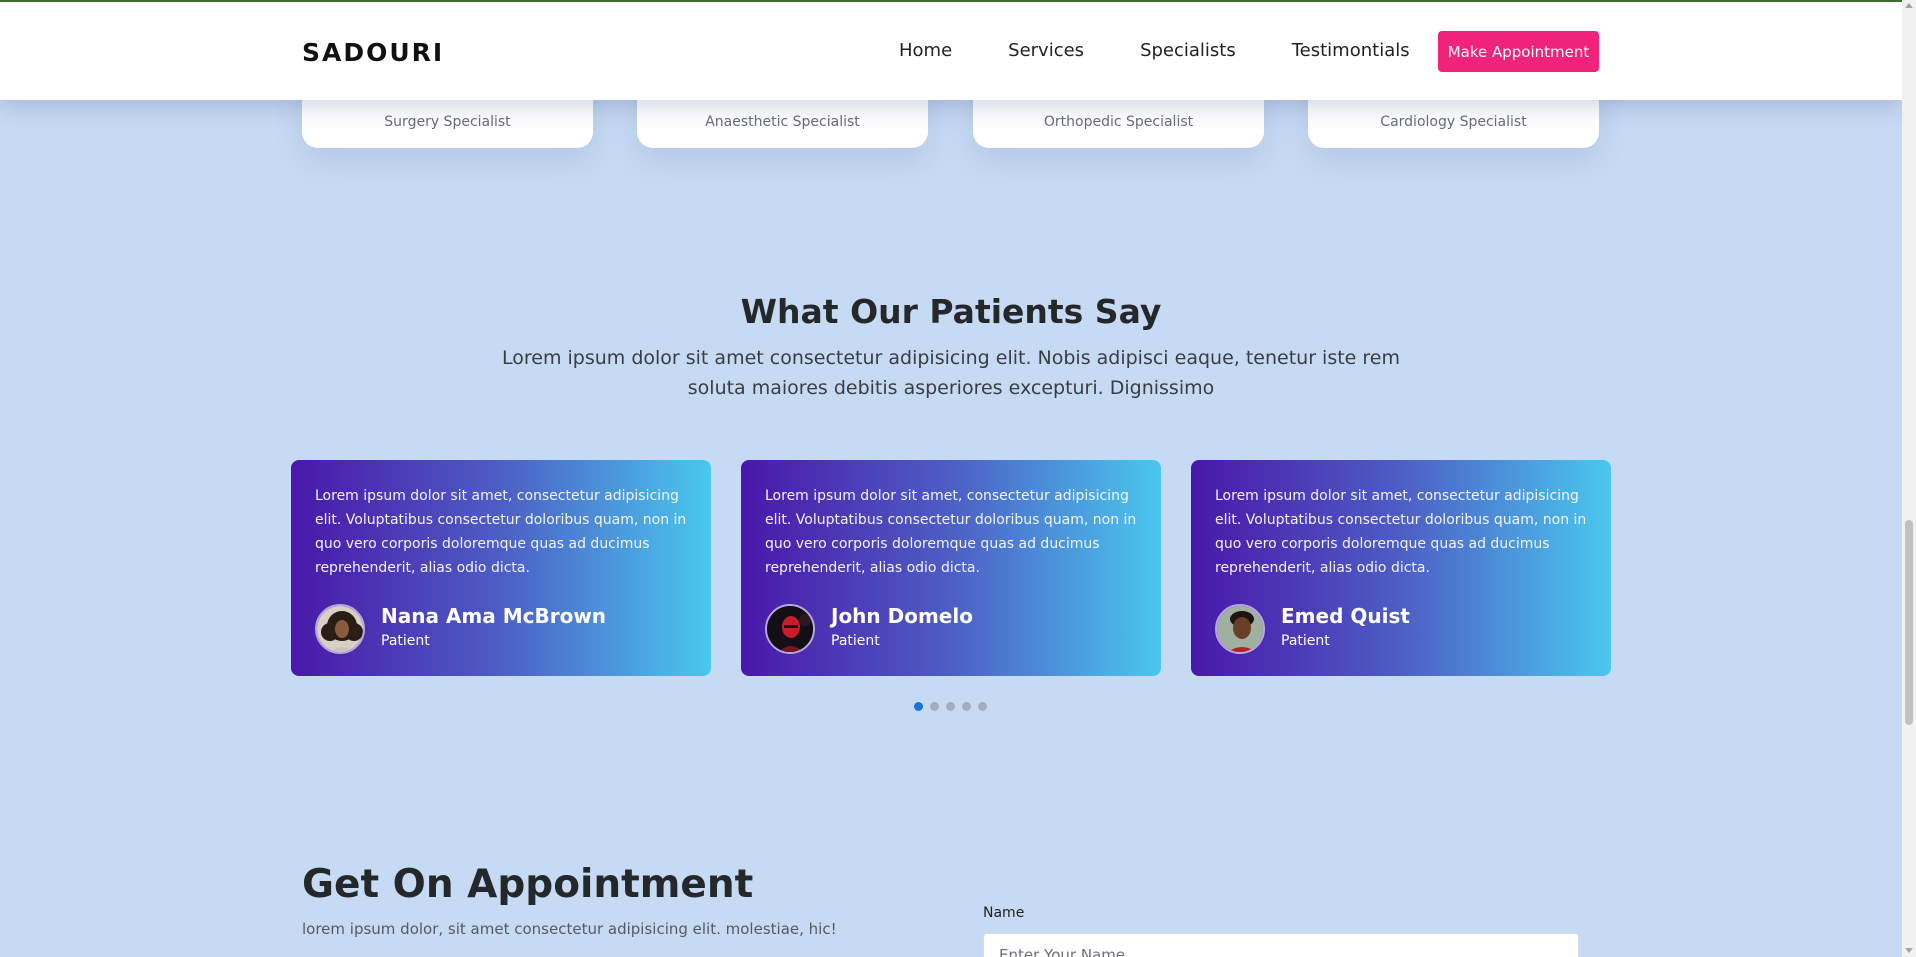 This screenshot has height=957, width=1916. I want to click on specialist-role: Surgery Specialist, so click(447, 122).